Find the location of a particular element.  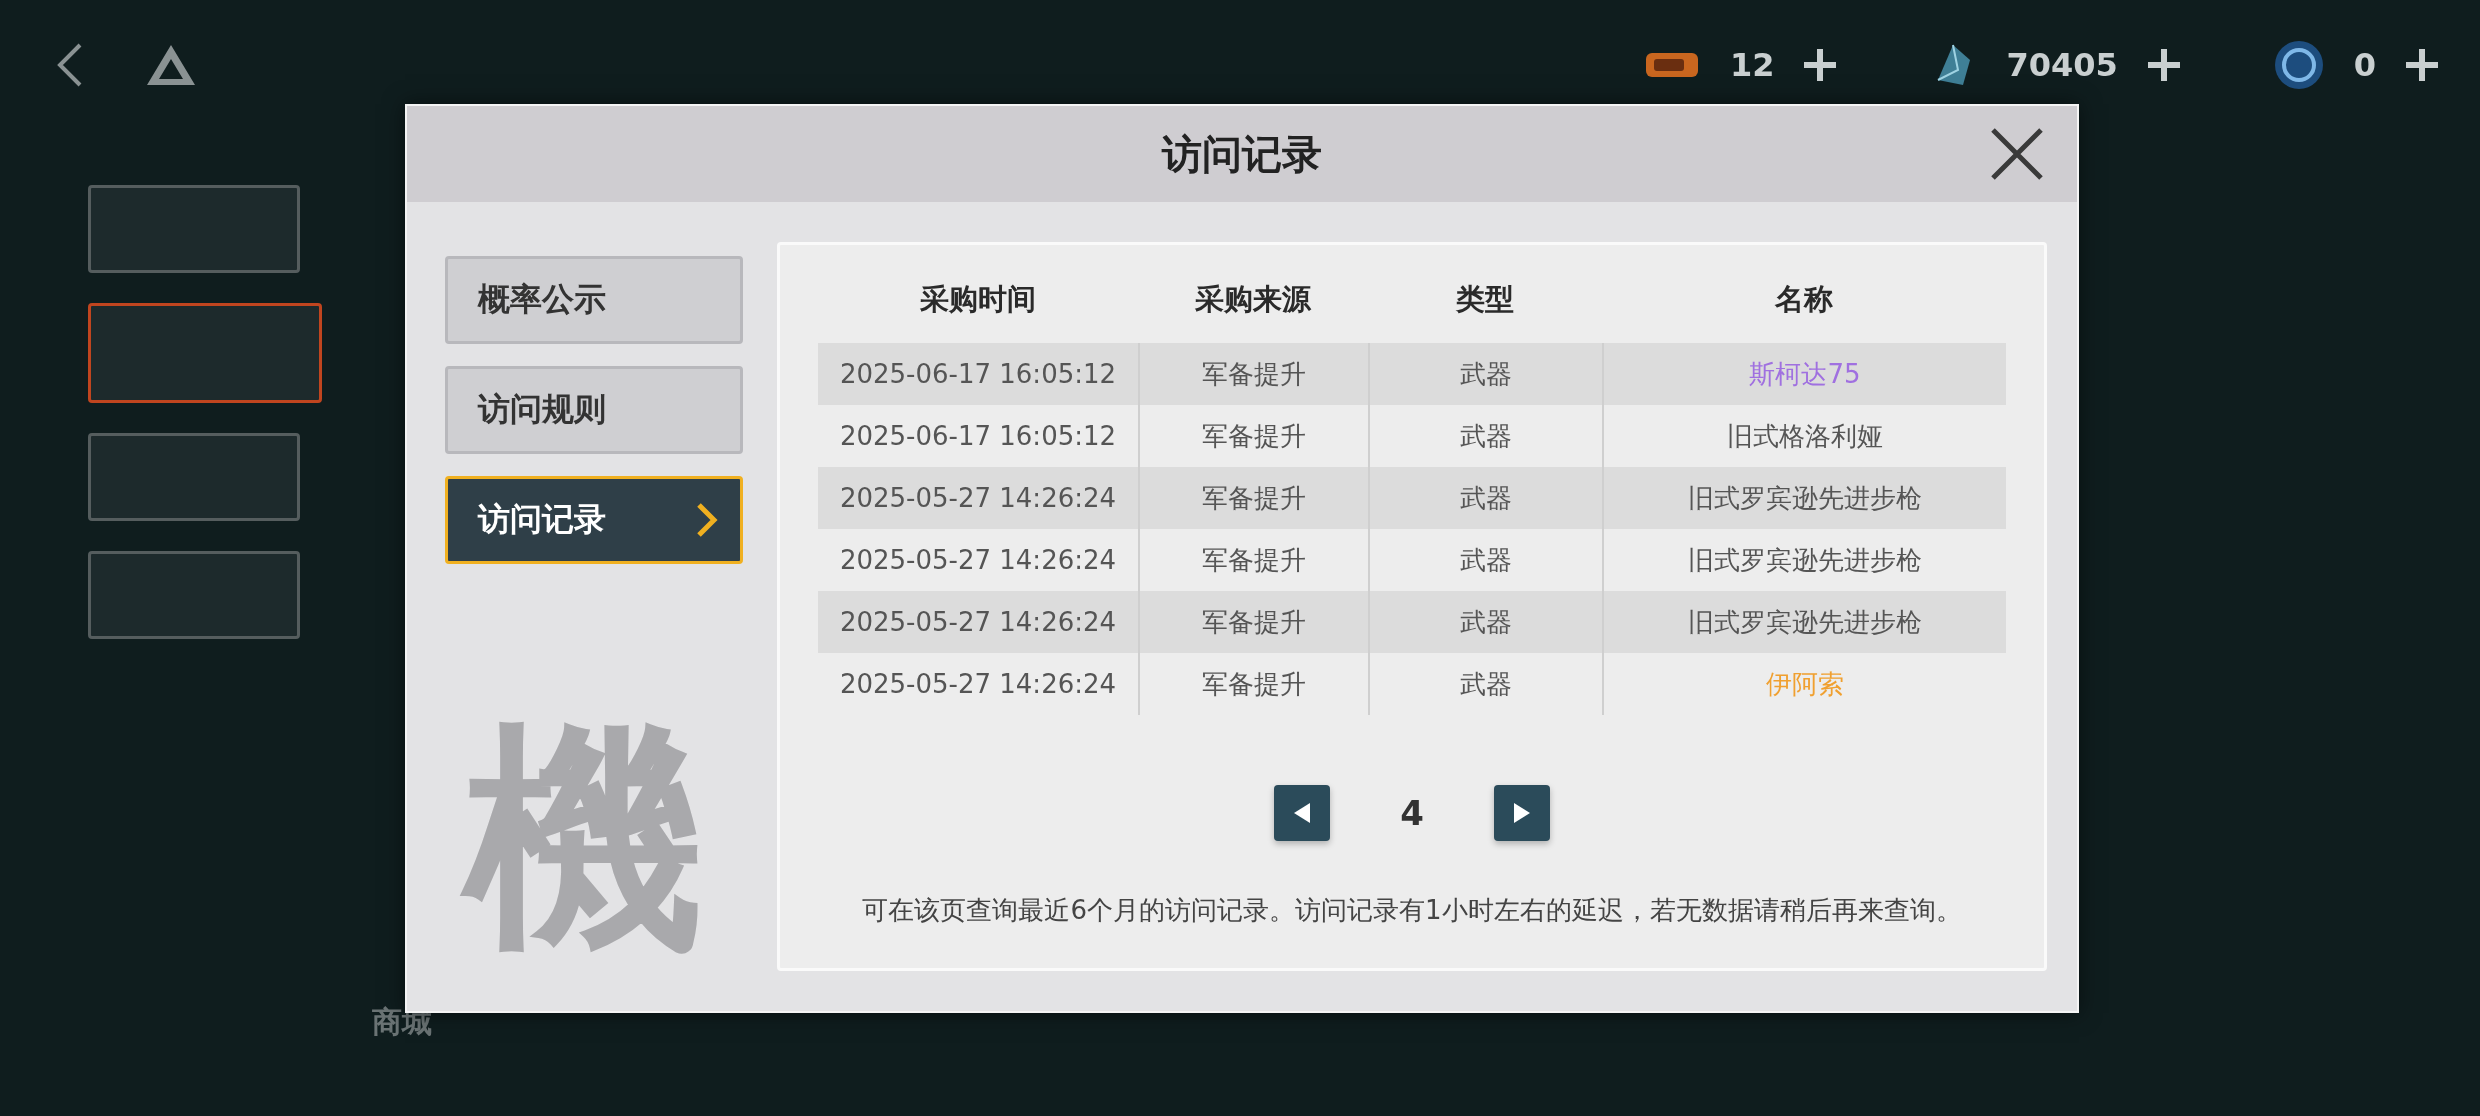

character-card is located at coordinates (205, 353).